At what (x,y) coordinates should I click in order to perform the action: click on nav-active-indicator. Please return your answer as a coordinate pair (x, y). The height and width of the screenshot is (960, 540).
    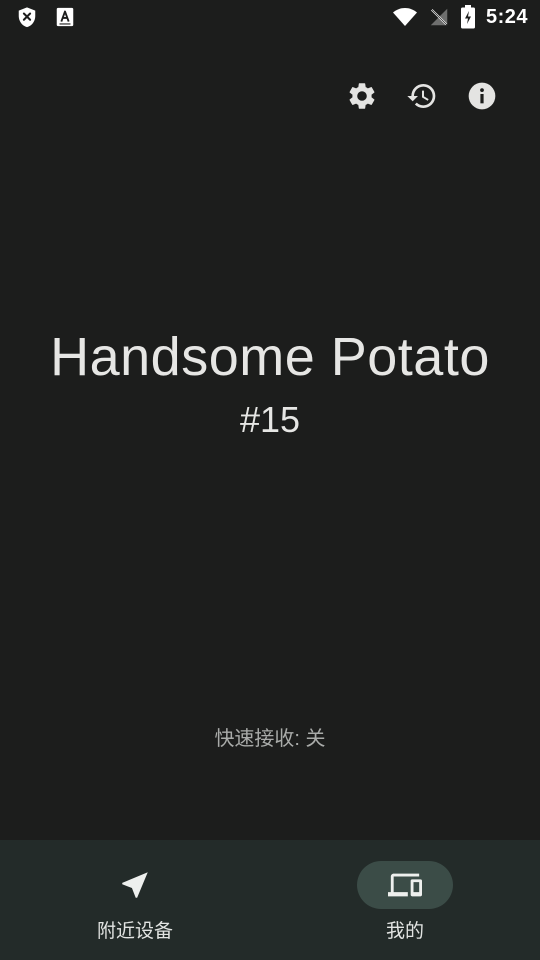
    Looking at the image, I should click on (405, 885).